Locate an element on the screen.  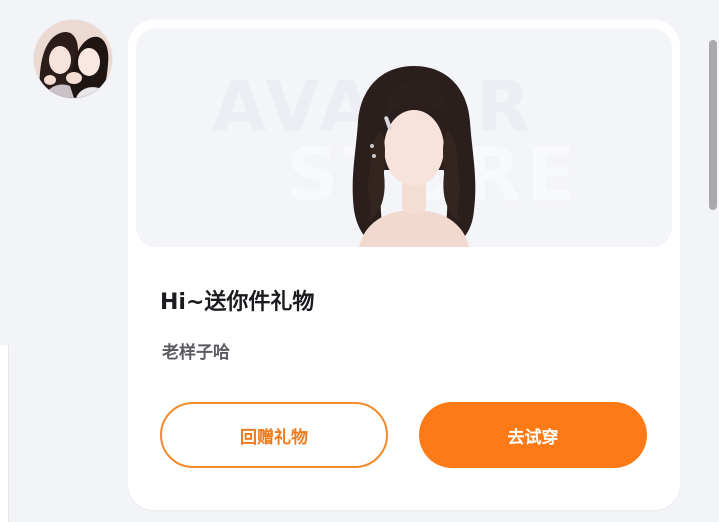
scrollbar-thumb is located at coordinates (713, 125).